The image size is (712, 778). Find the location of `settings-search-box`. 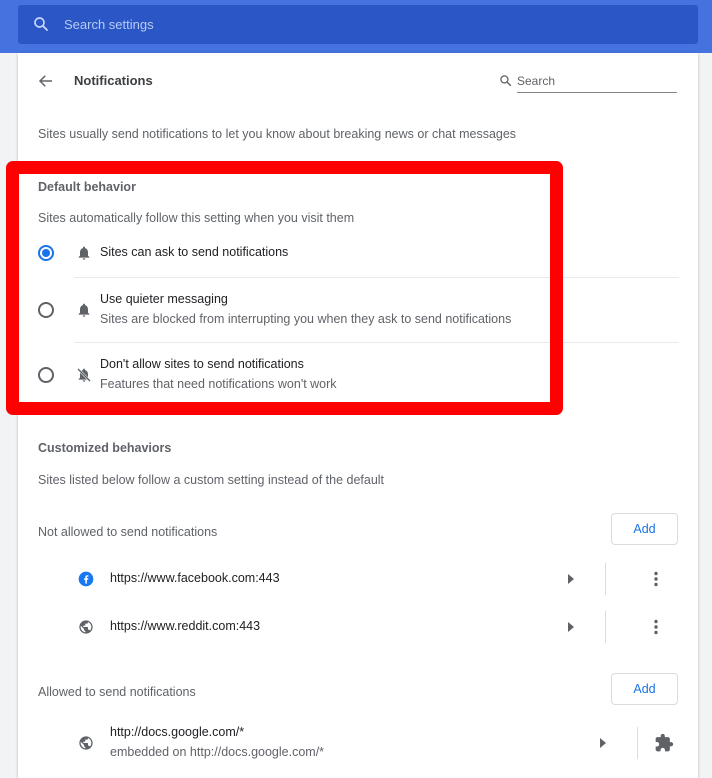

settings-search-box is located at coordinates (358, 24).